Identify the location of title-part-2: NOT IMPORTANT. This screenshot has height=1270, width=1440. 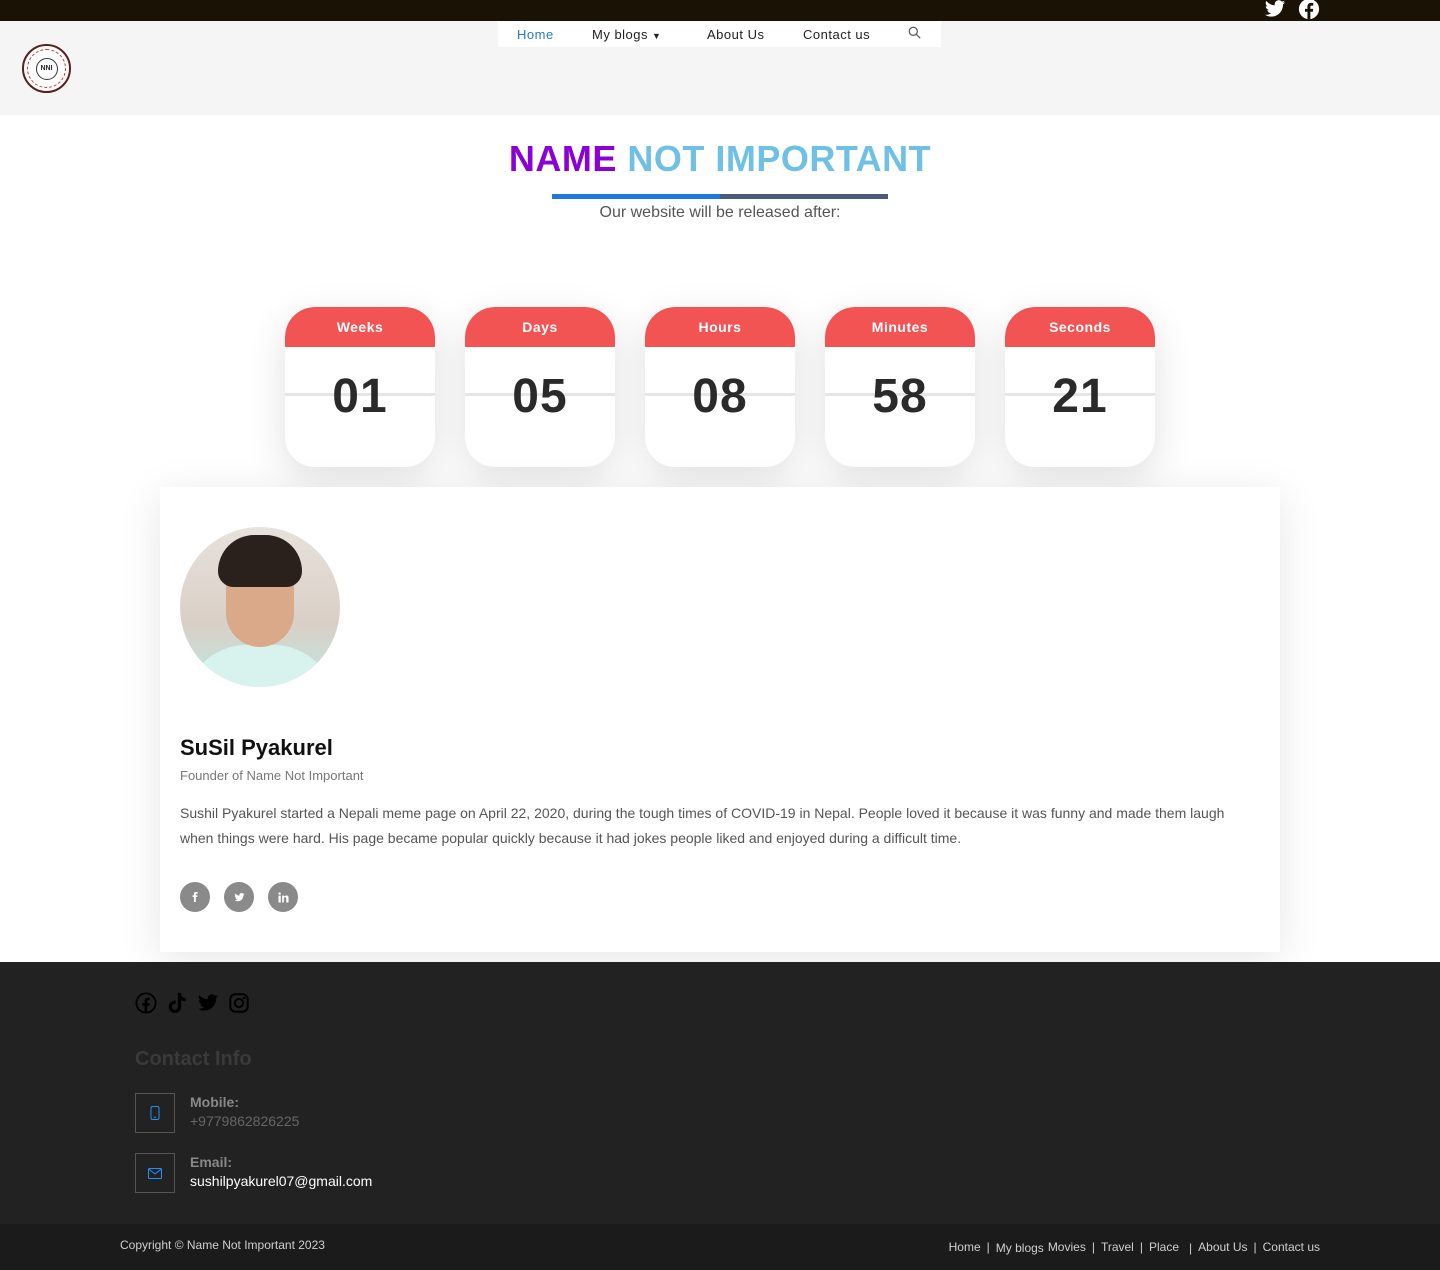
(779, 158).